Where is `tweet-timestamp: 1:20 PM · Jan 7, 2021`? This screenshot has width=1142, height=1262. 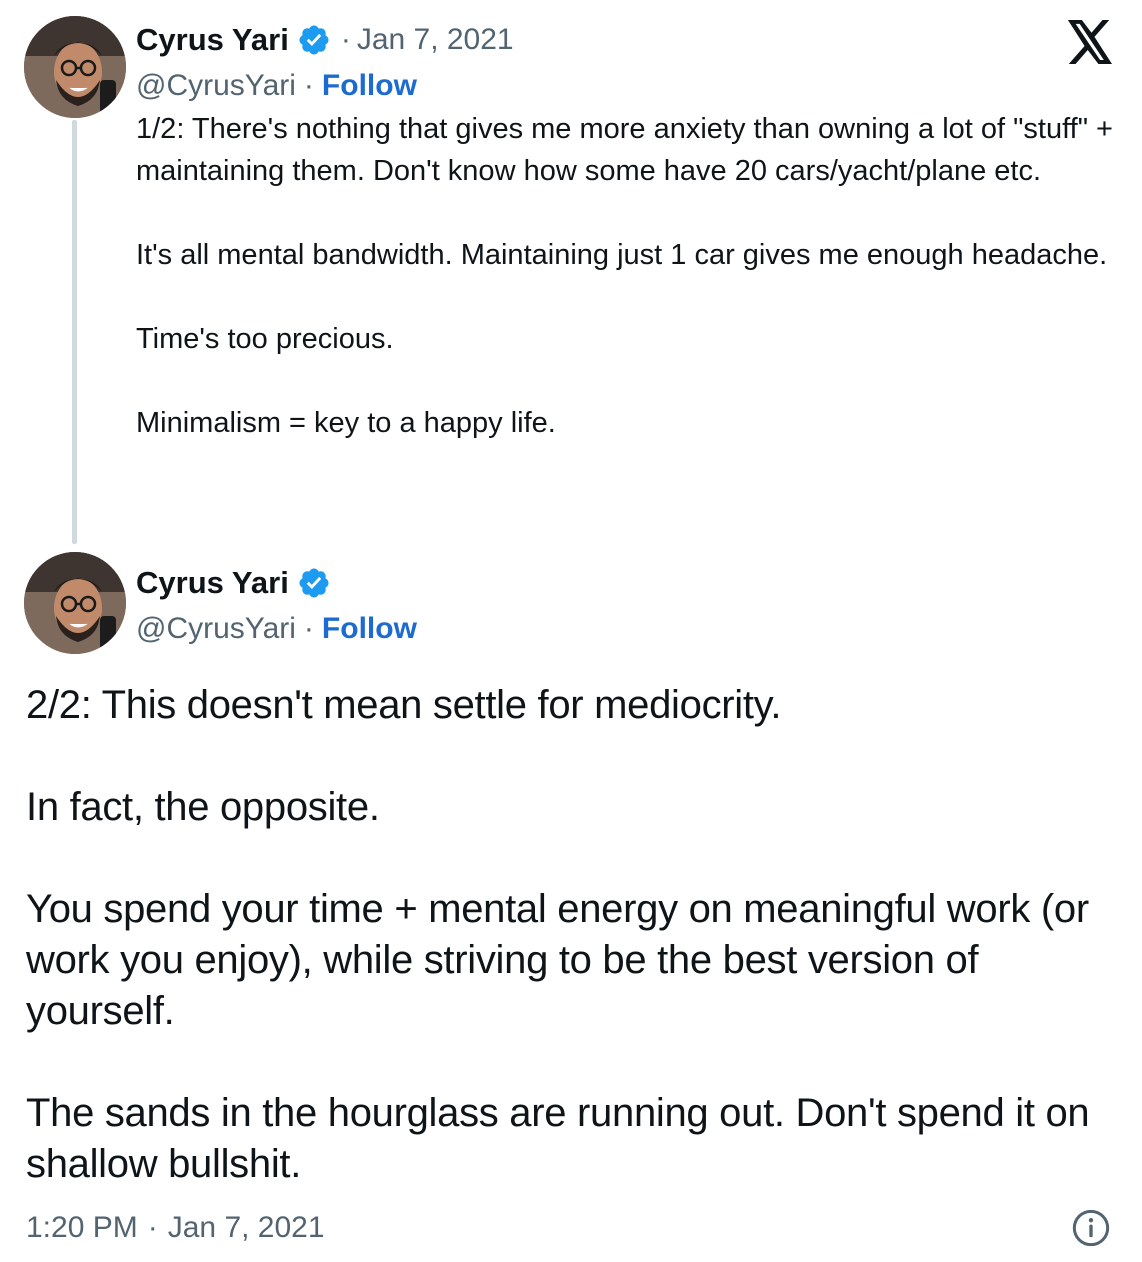 tweet-timestamp: 1:20 PM · Jan 7, 2021 is located at coordinates (175, 1228).